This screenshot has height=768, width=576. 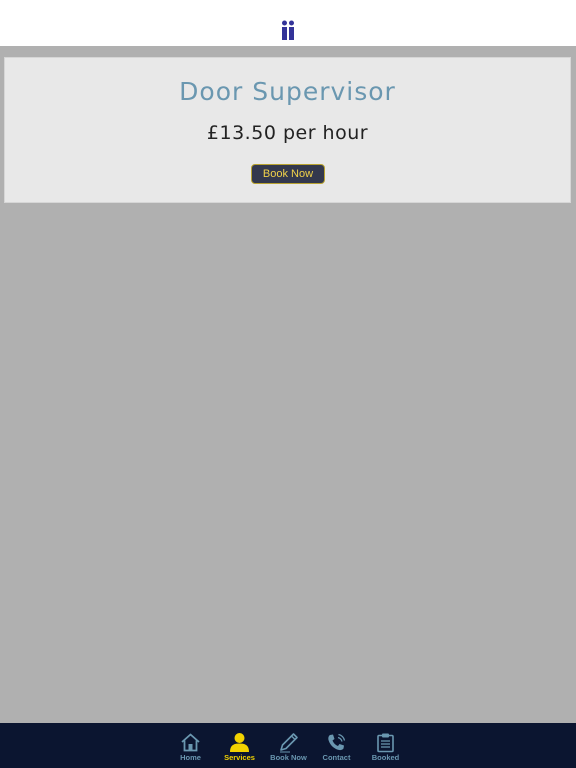 I want to click on bottom-tab-bar: Home Services Book Now Contact Booked, so click(x=288, y=745).